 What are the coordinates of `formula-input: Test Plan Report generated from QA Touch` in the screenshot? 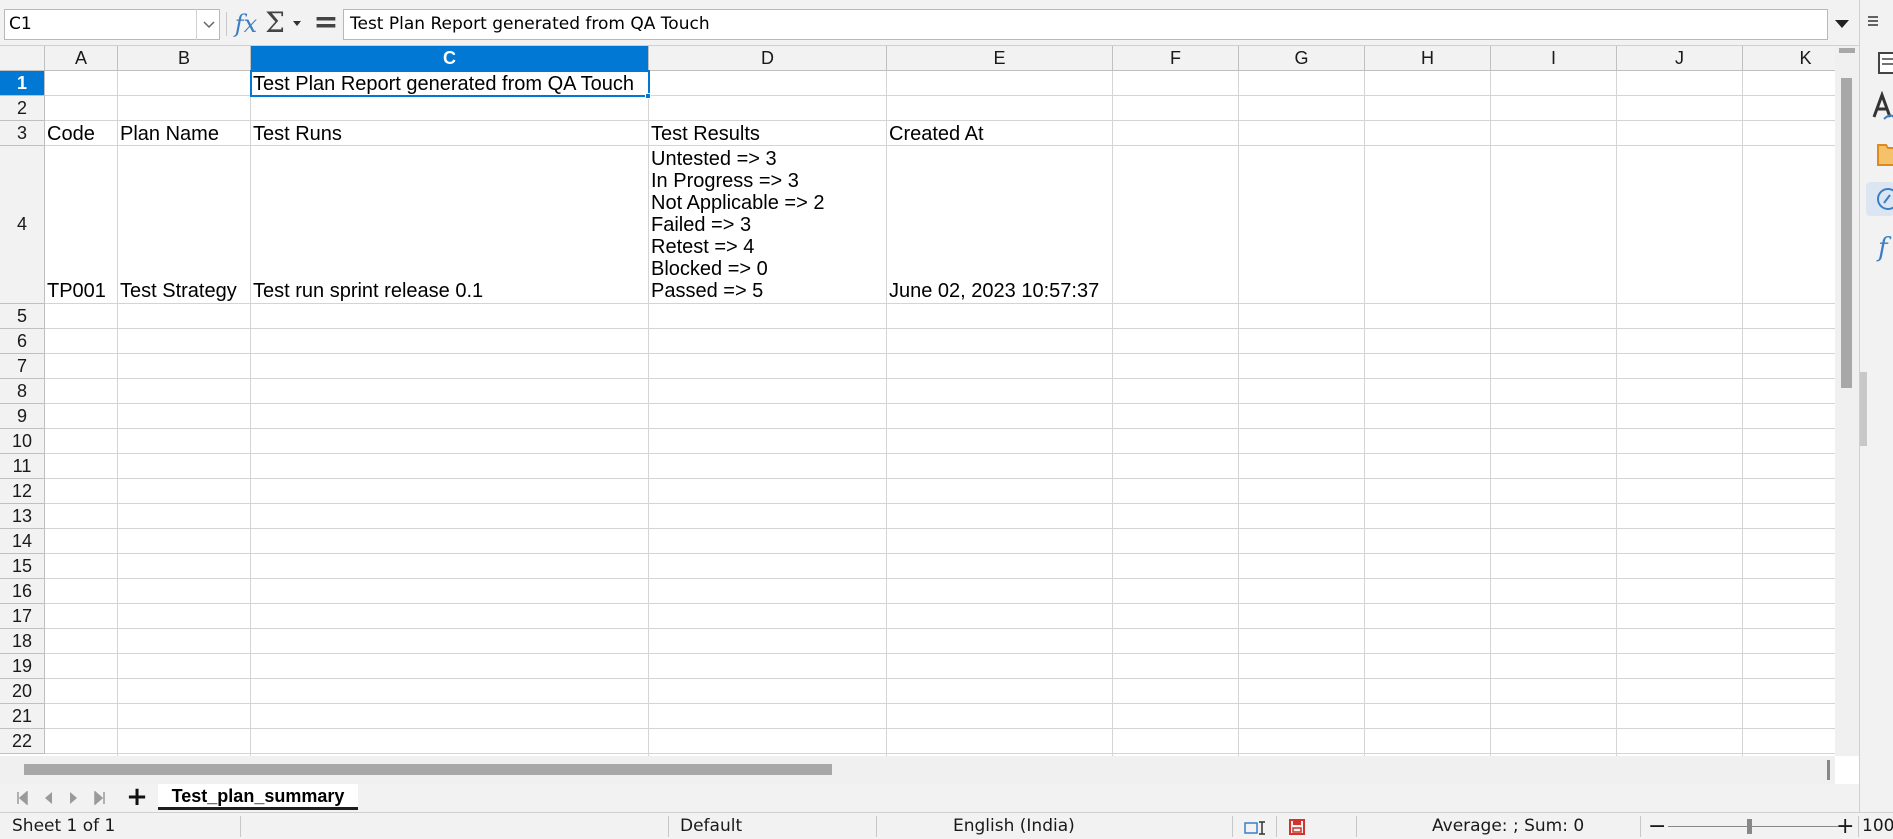 It's located at (1085, 24).